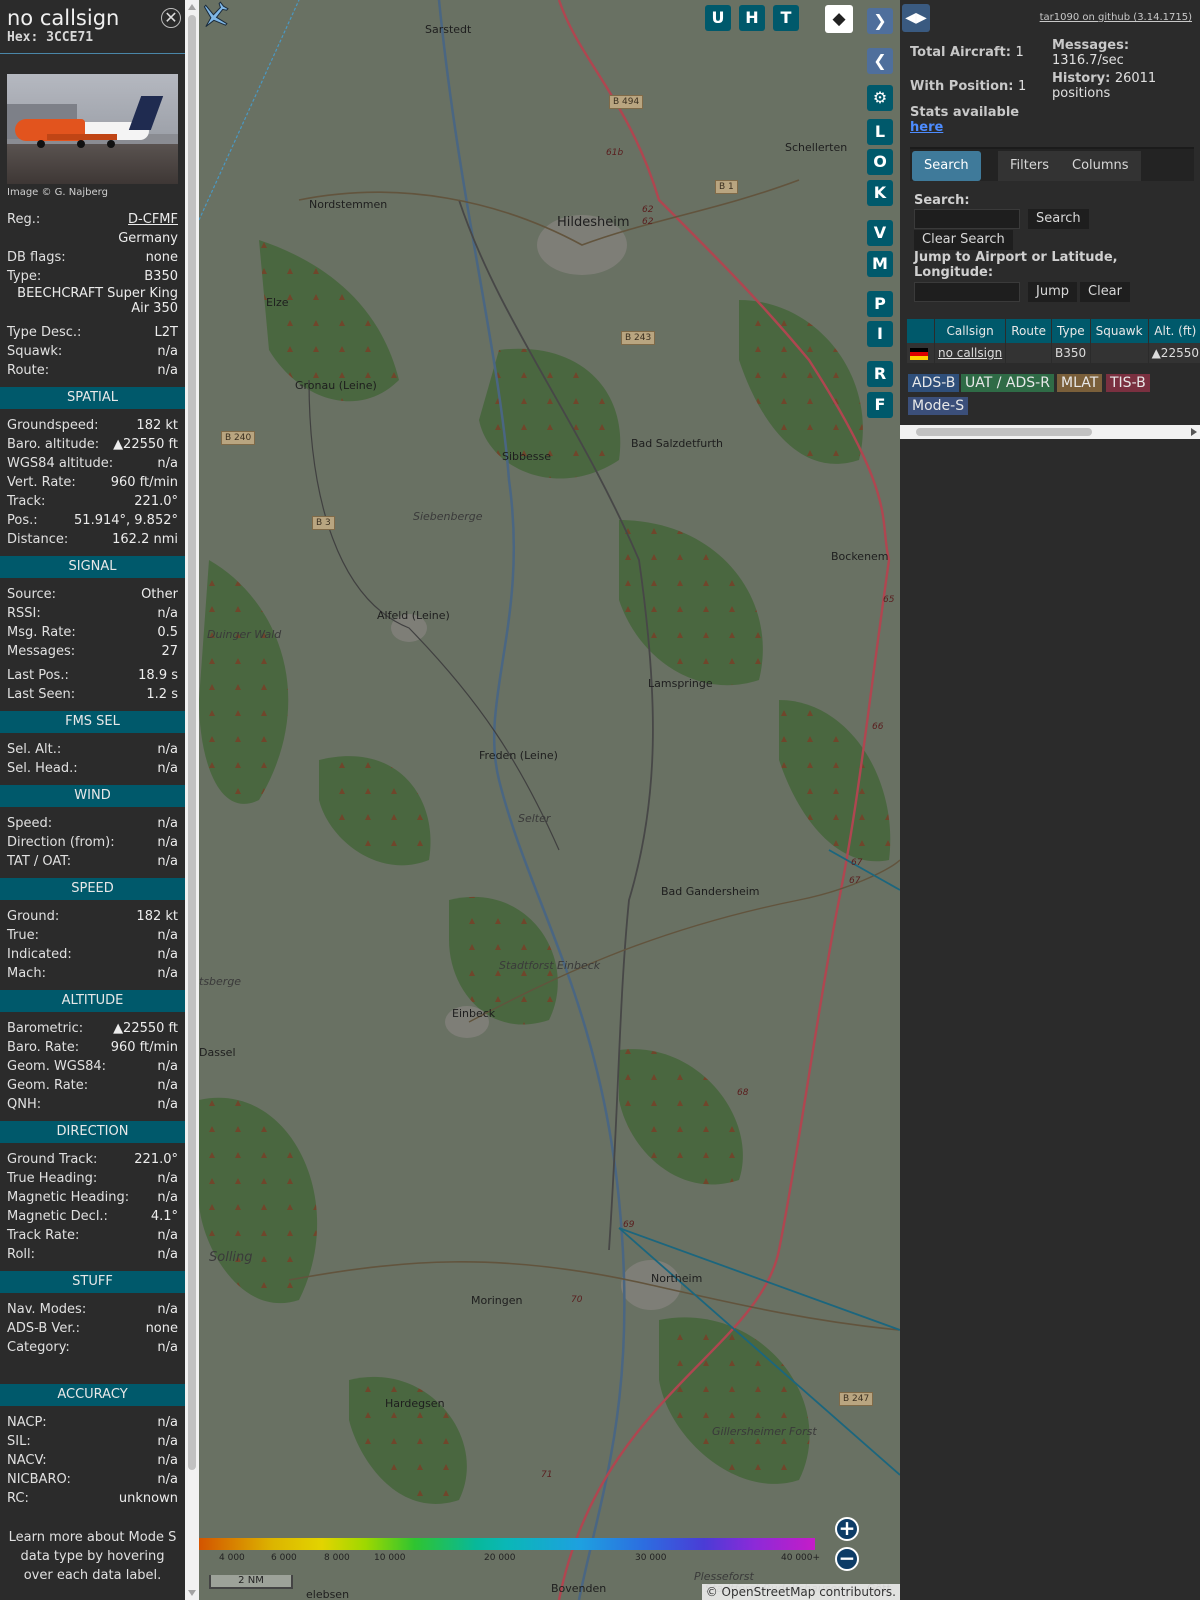 The width and height of the screenshot is (1200, 1600). What do you see at coordinates (43, 1328) in the screenshot?
I see `info-row-label: ADS-B Ver.:` at bounding box center [43, 1328].